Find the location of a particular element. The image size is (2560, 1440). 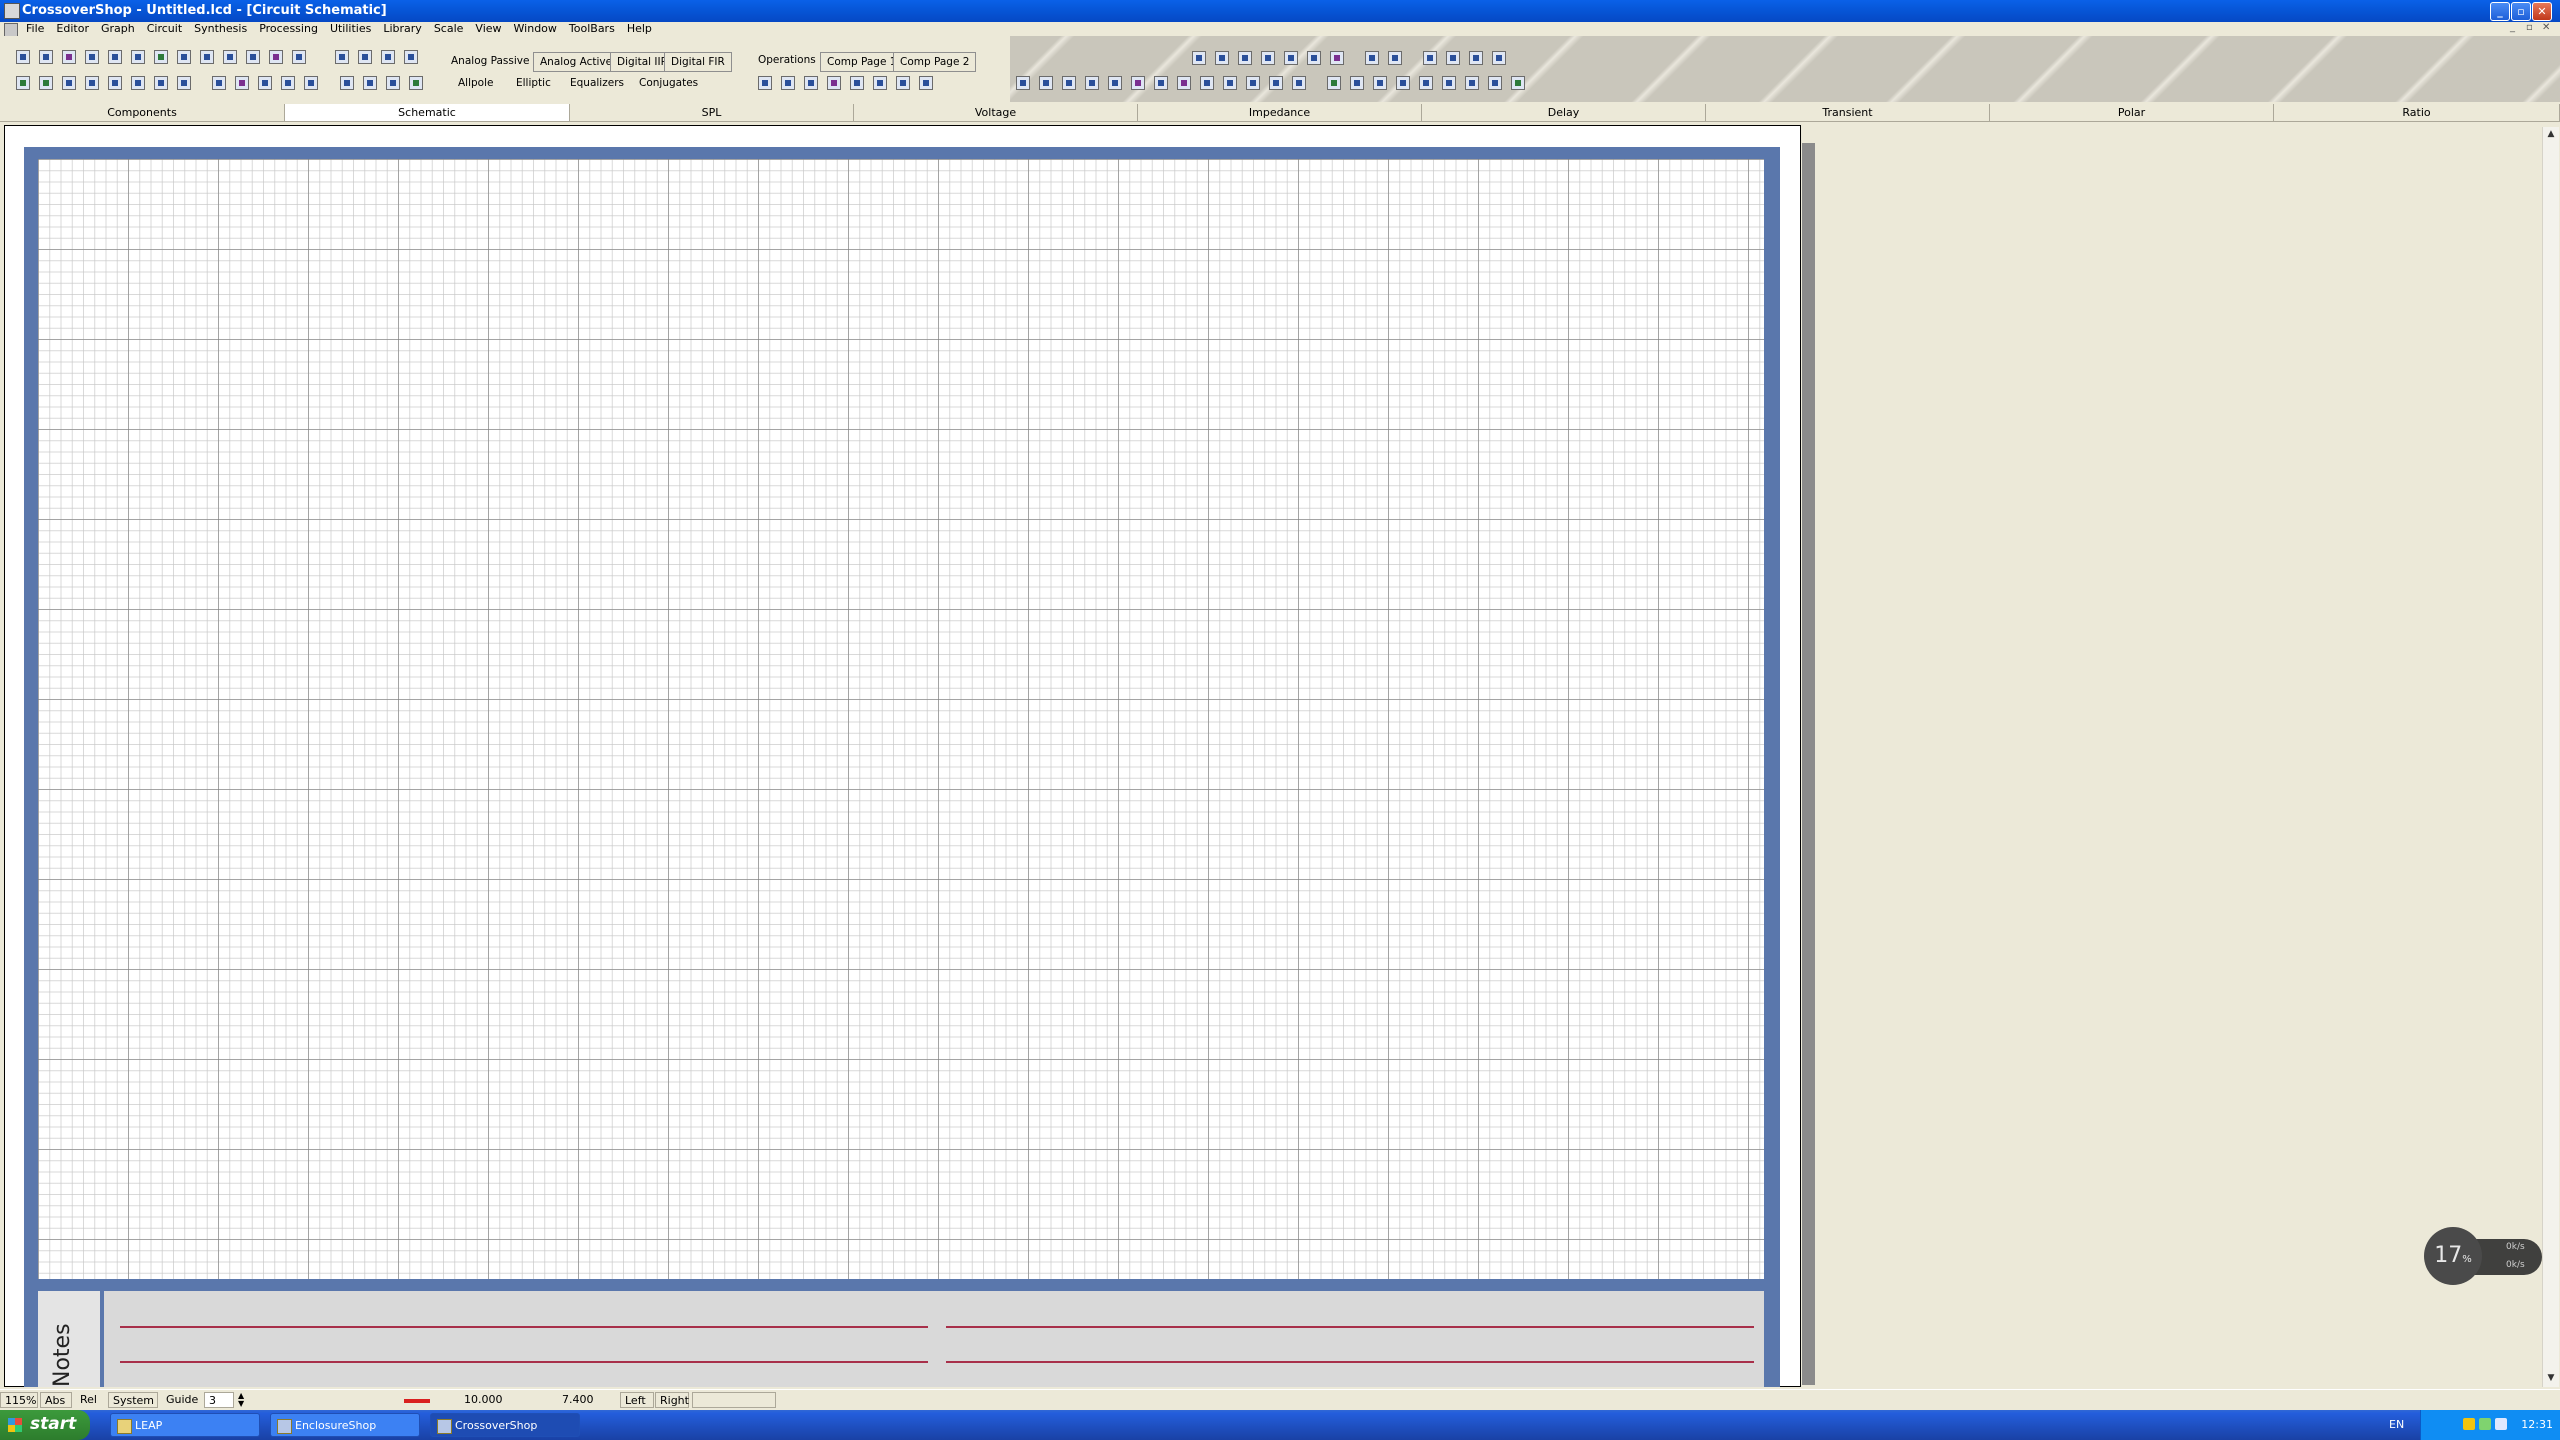

tab-analog-passive: Analog Passive is located at coordinates (490, 61).